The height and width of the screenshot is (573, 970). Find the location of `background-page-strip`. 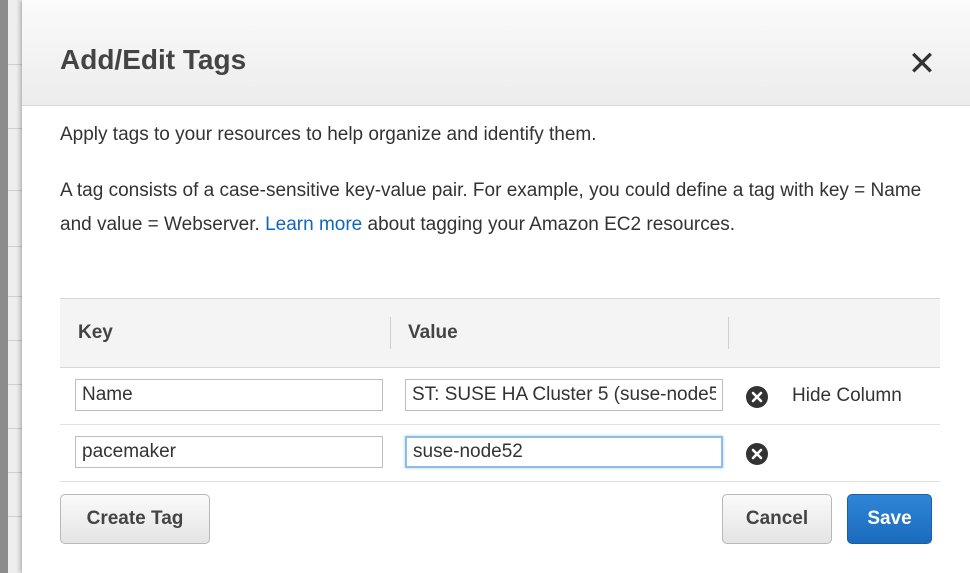

background-page-strip is located at coordinates (11, 286).